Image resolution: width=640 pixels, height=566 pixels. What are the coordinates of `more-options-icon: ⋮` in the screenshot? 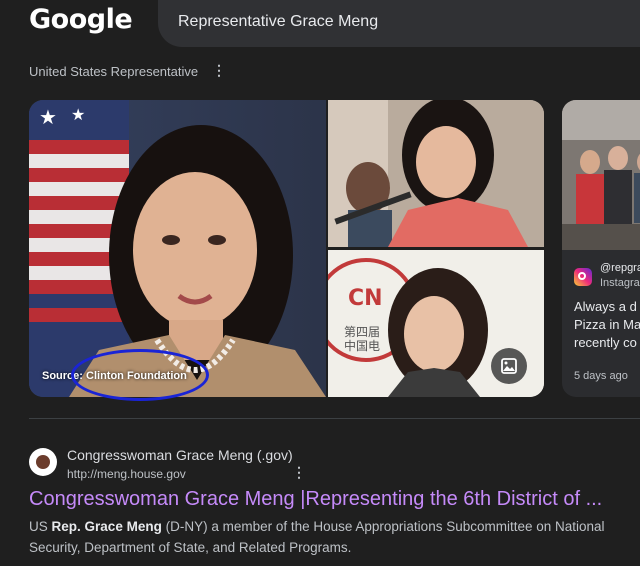 It's located at (219, 70).